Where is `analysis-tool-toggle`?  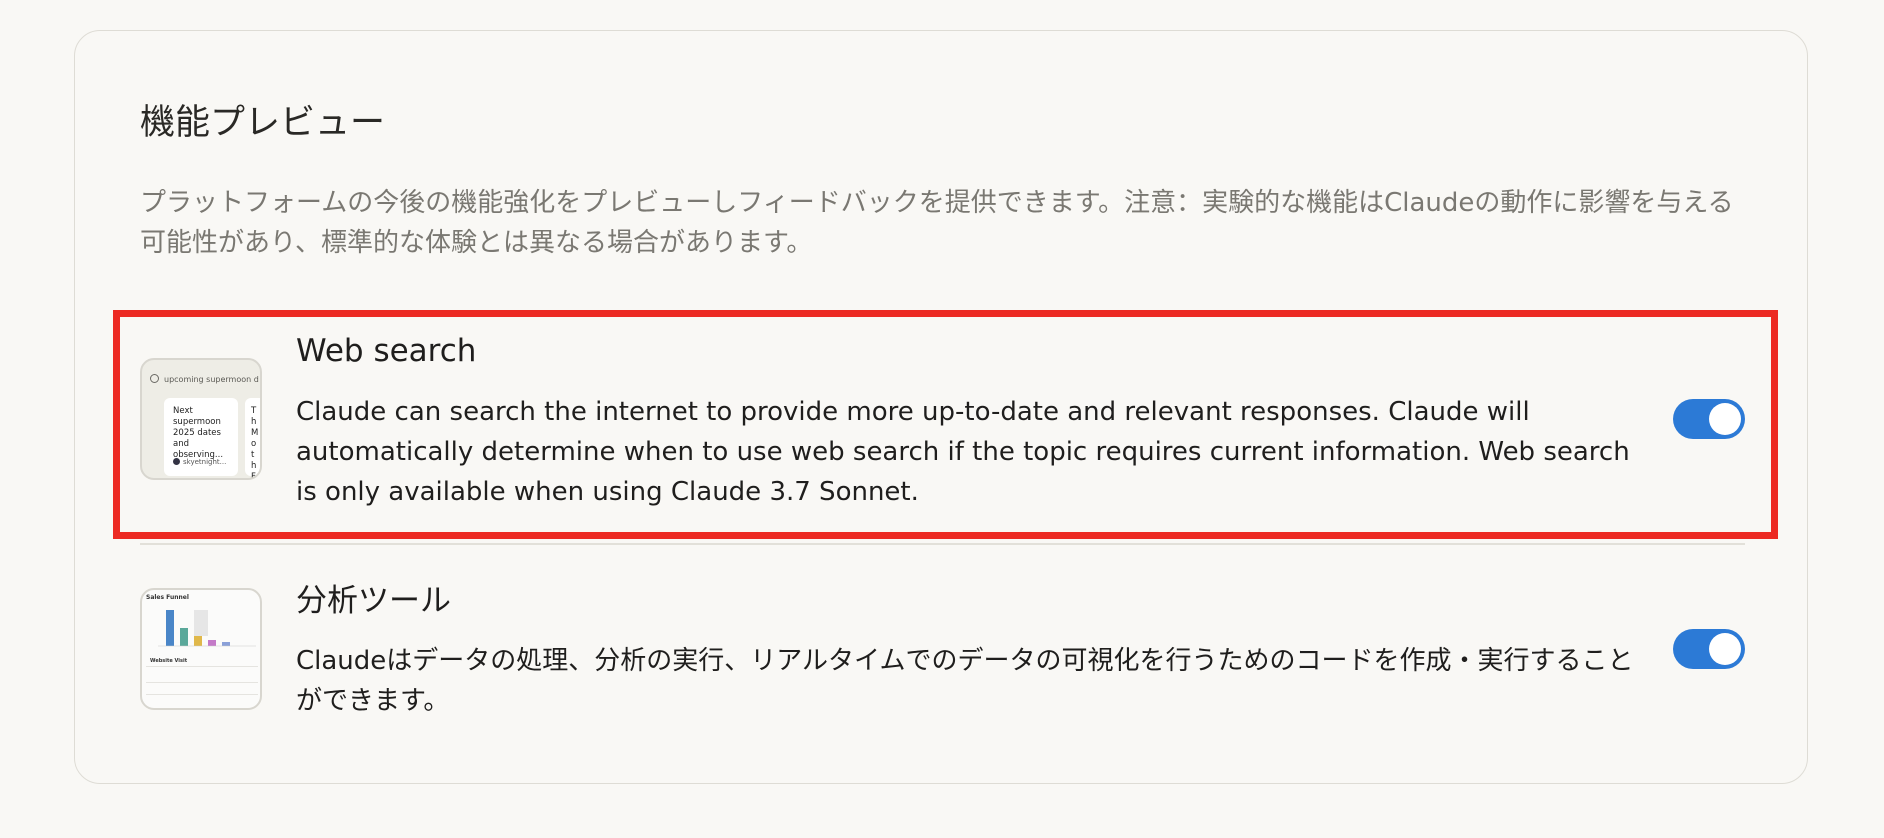 analysis-tool-toggle is located at coordinates (1709, 649).